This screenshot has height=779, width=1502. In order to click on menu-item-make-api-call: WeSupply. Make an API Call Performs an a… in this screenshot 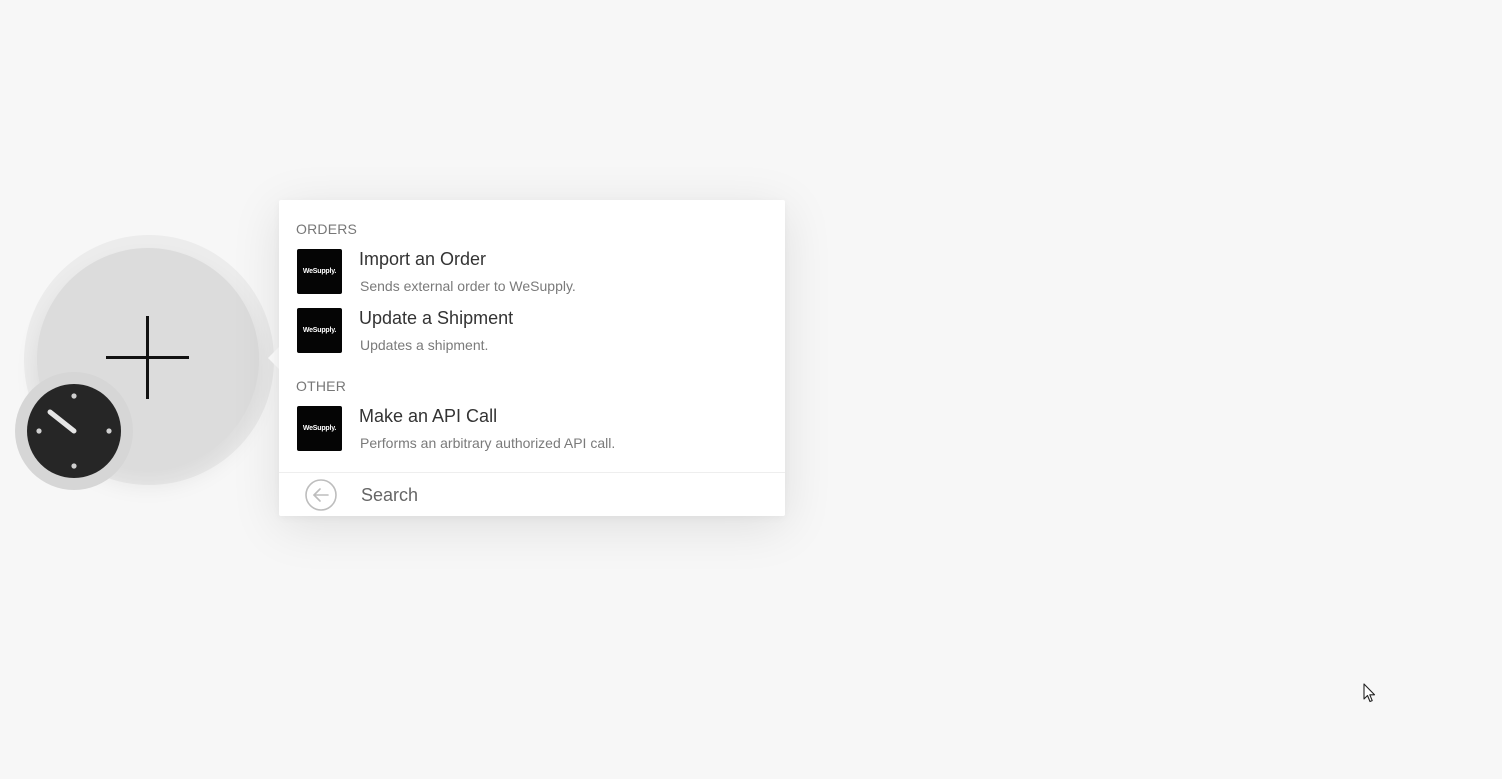, I will do `click(532, 434)`.